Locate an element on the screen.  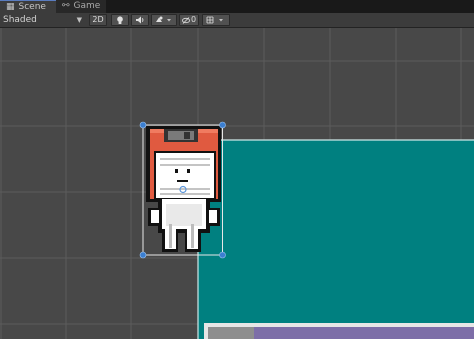
toggle-2d-label: 2D is located at coordinates (98, 19).